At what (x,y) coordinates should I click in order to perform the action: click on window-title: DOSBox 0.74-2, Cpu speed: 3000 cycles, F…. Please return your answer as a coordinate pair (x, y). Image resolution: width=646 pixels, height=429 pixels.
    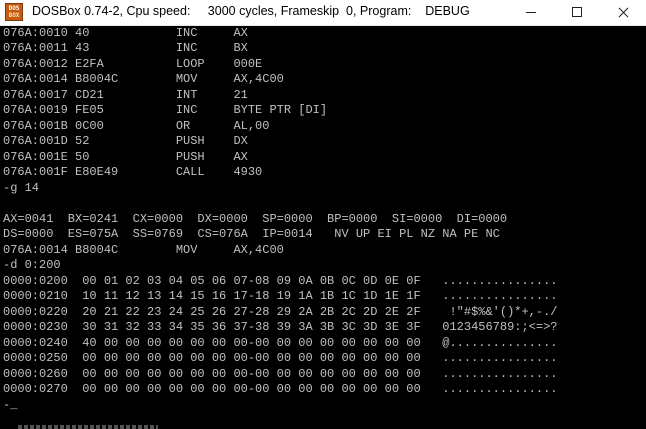
    Looking at the image, I should click on (251, 11).